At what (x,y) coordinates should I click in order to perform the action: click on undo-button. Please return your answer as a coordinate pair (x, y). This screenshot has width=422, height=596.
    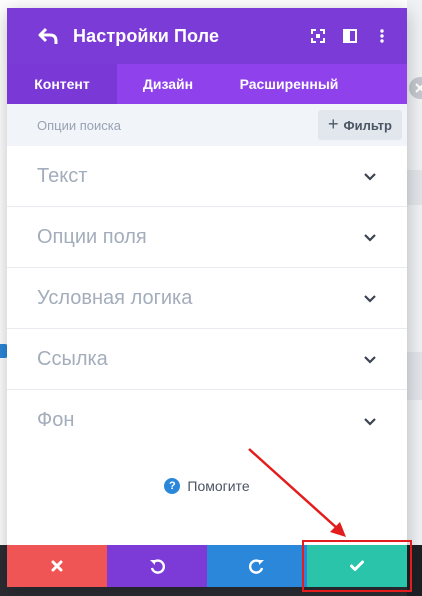
    Looking at the image, I should click on (157, 566).